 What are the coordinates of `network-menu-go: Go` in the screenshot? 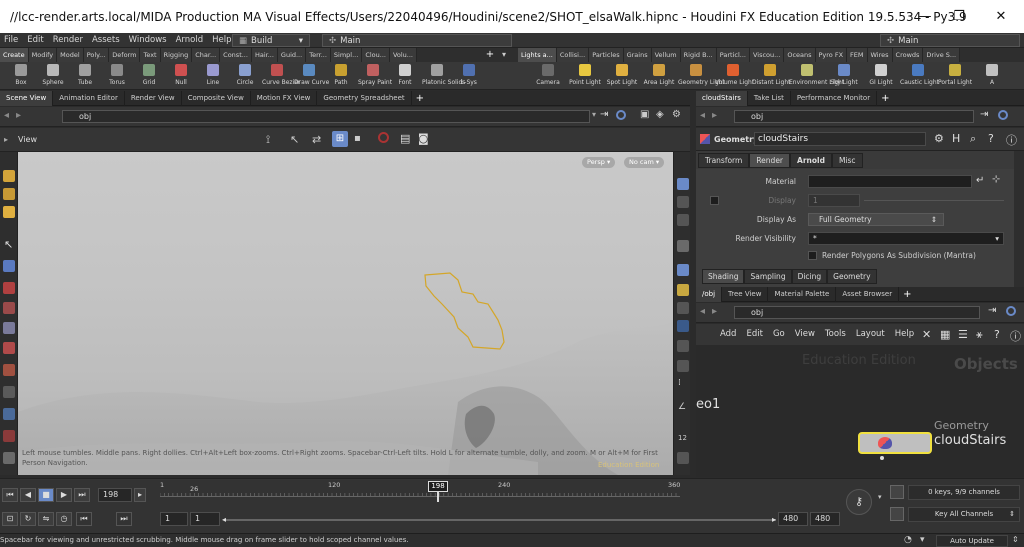 It's located at (779, 334).